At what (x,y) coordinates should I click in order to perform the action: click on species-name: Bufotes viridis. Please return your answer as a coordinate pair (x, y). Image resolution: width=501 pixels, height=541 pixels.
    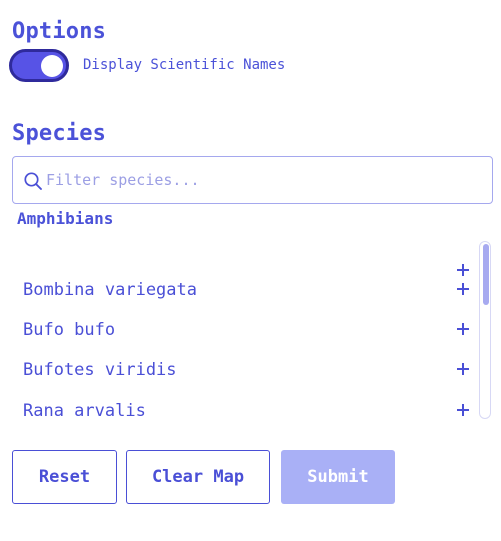
    Looking at the image, I should click on (100, 370).